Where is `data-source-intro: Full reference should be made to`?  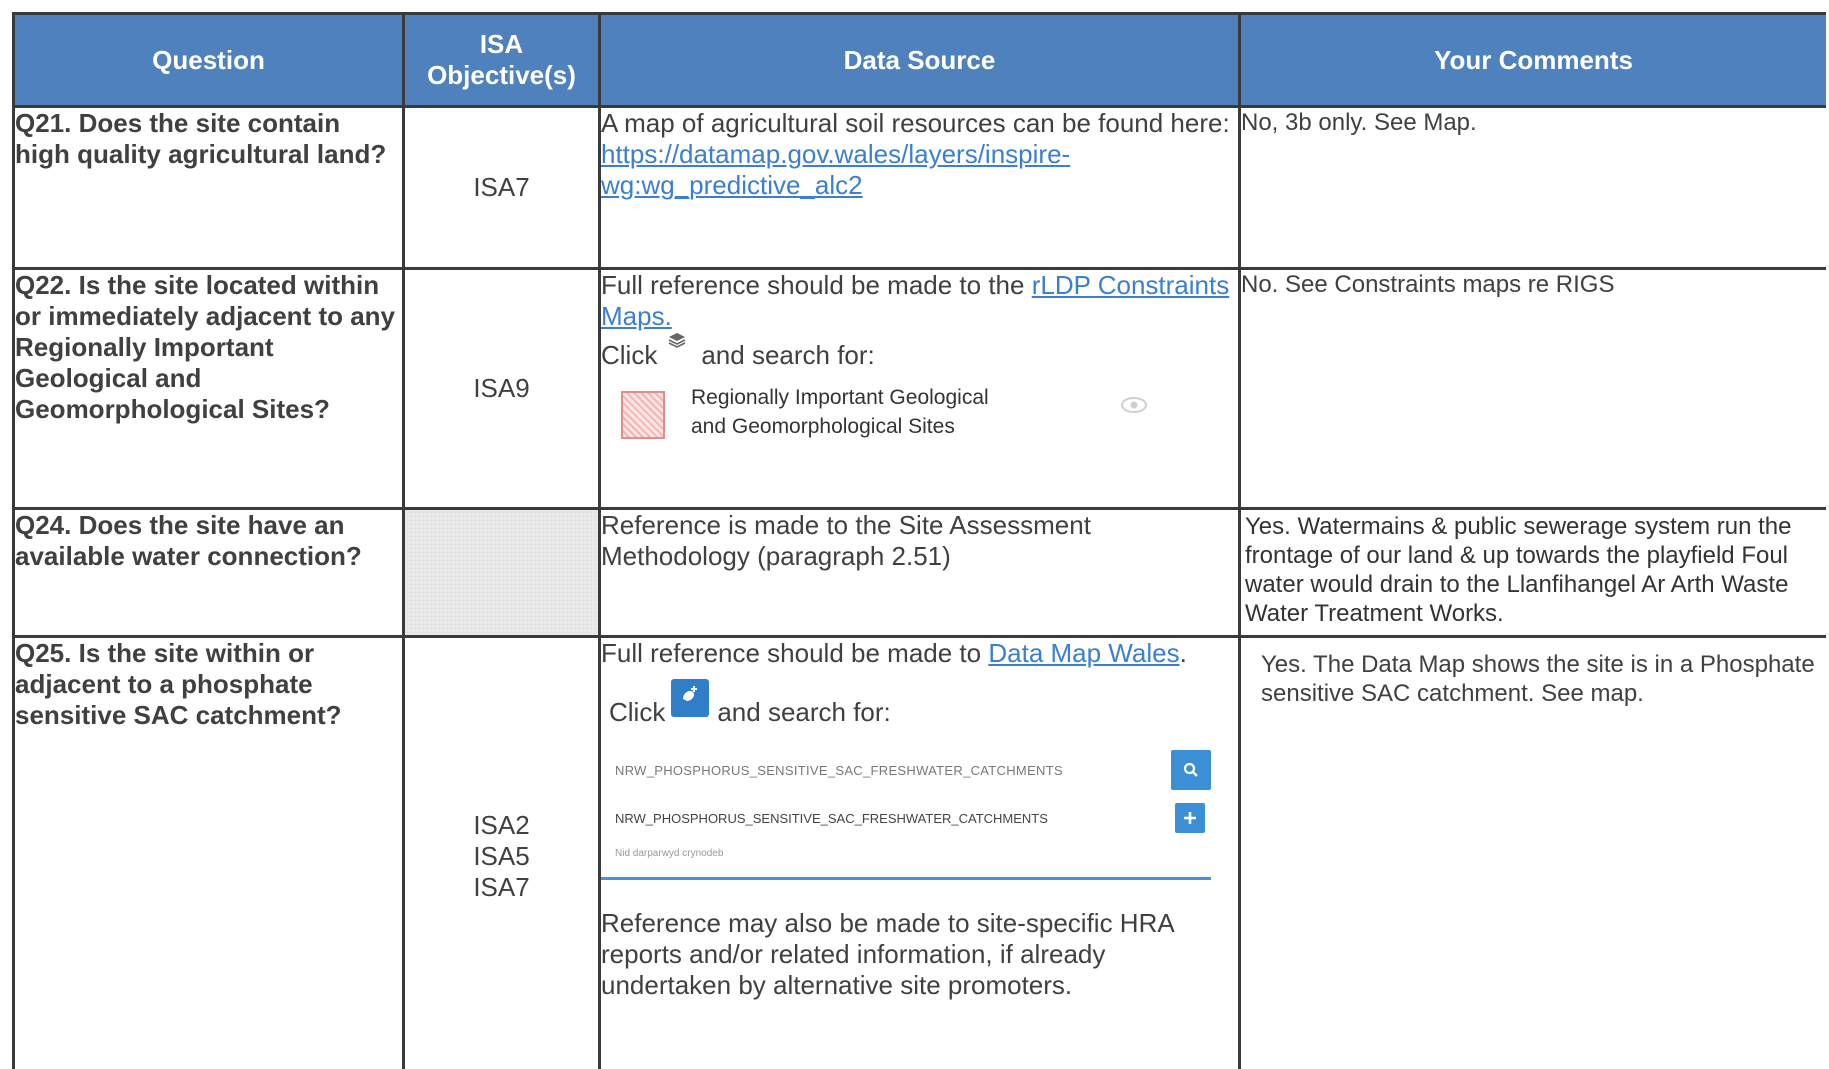
data-source-intro: Full reference should be made to is located at coordinates (791, 653).